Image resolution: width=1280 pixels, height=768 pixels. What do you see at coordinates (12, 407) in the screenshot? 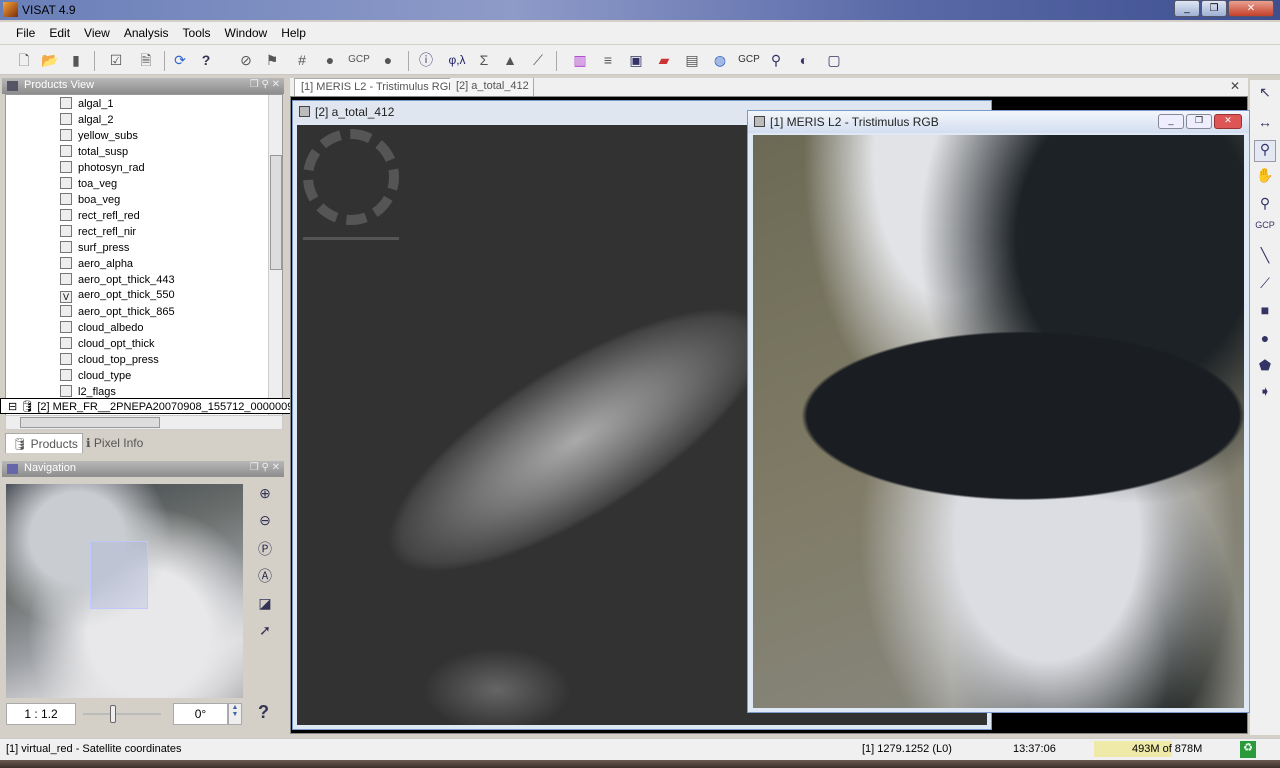
I see `collapse-icon: ⊟` at bounding box center [12, 407].